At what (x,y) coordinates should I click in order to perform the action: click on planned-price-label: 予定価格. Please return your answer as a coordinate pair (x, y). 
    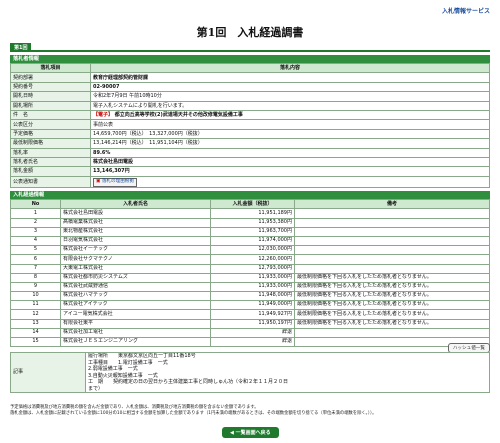
    Looking at the image, I should click on (50, 134).